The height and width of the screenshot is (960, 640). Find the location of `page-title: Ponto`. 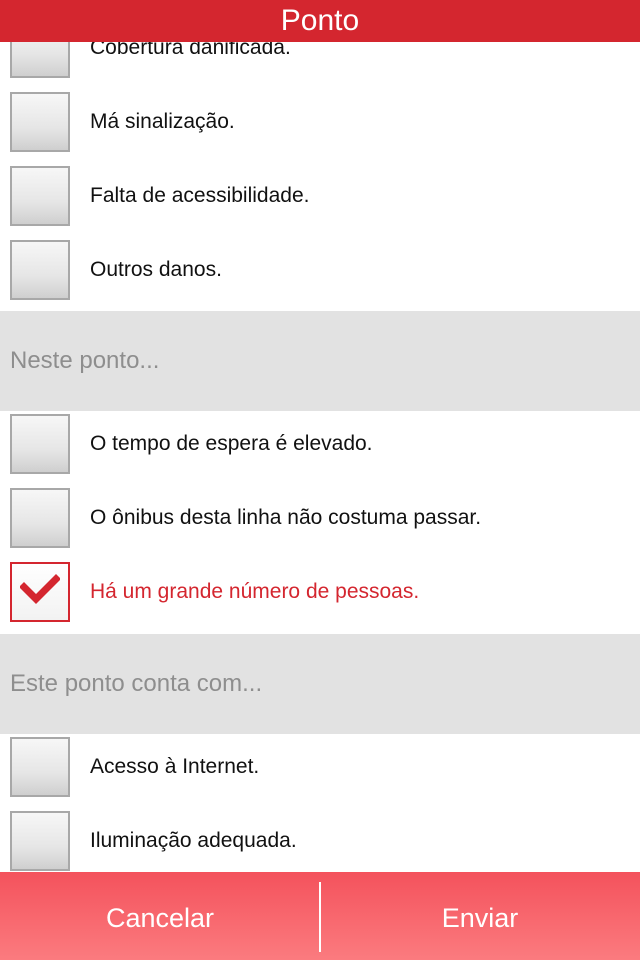

page-title: Ponto is located at coordinates (320, 20).